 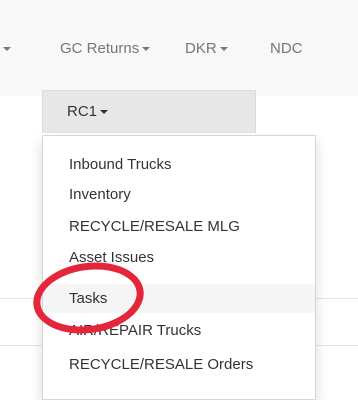 What do you see at coordinates (149, 111) in the screenshot?
I see `rc1-dropdown-toggle: RC1` at bounding box center [149, 111].